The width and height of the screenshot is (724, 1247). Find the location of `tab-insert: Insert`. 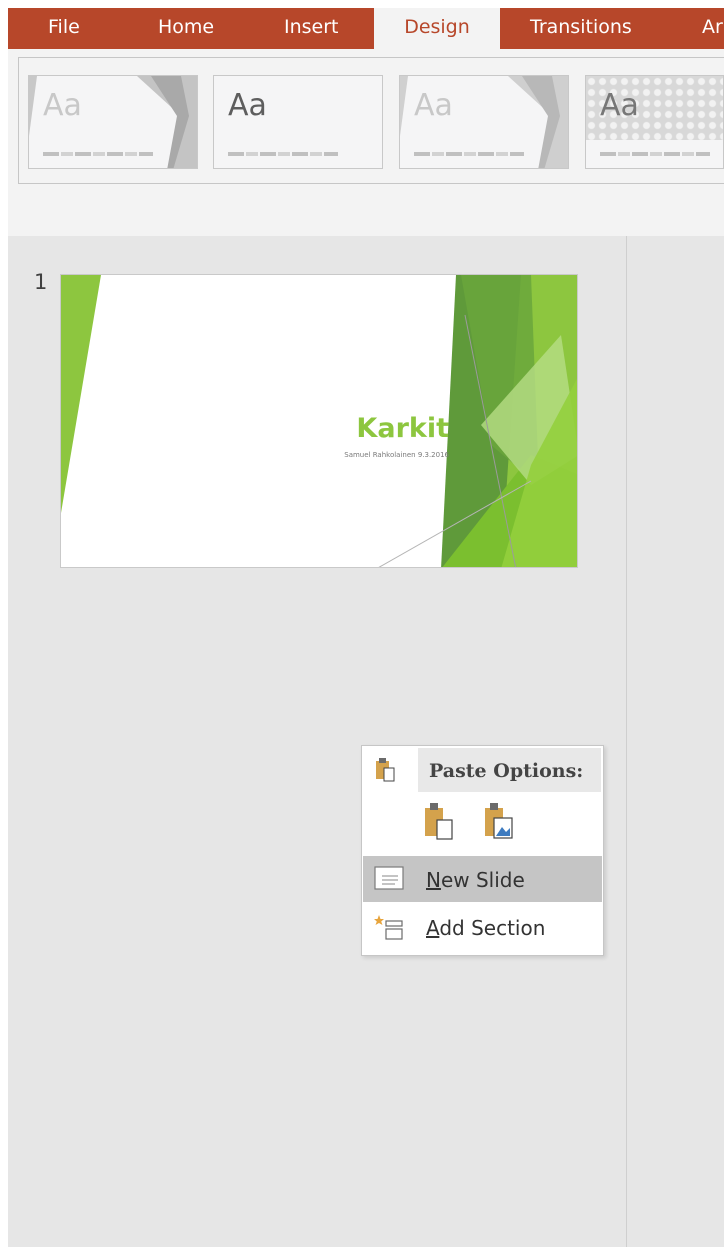

tab-insert: Insert is located at coordinates (311, 28).